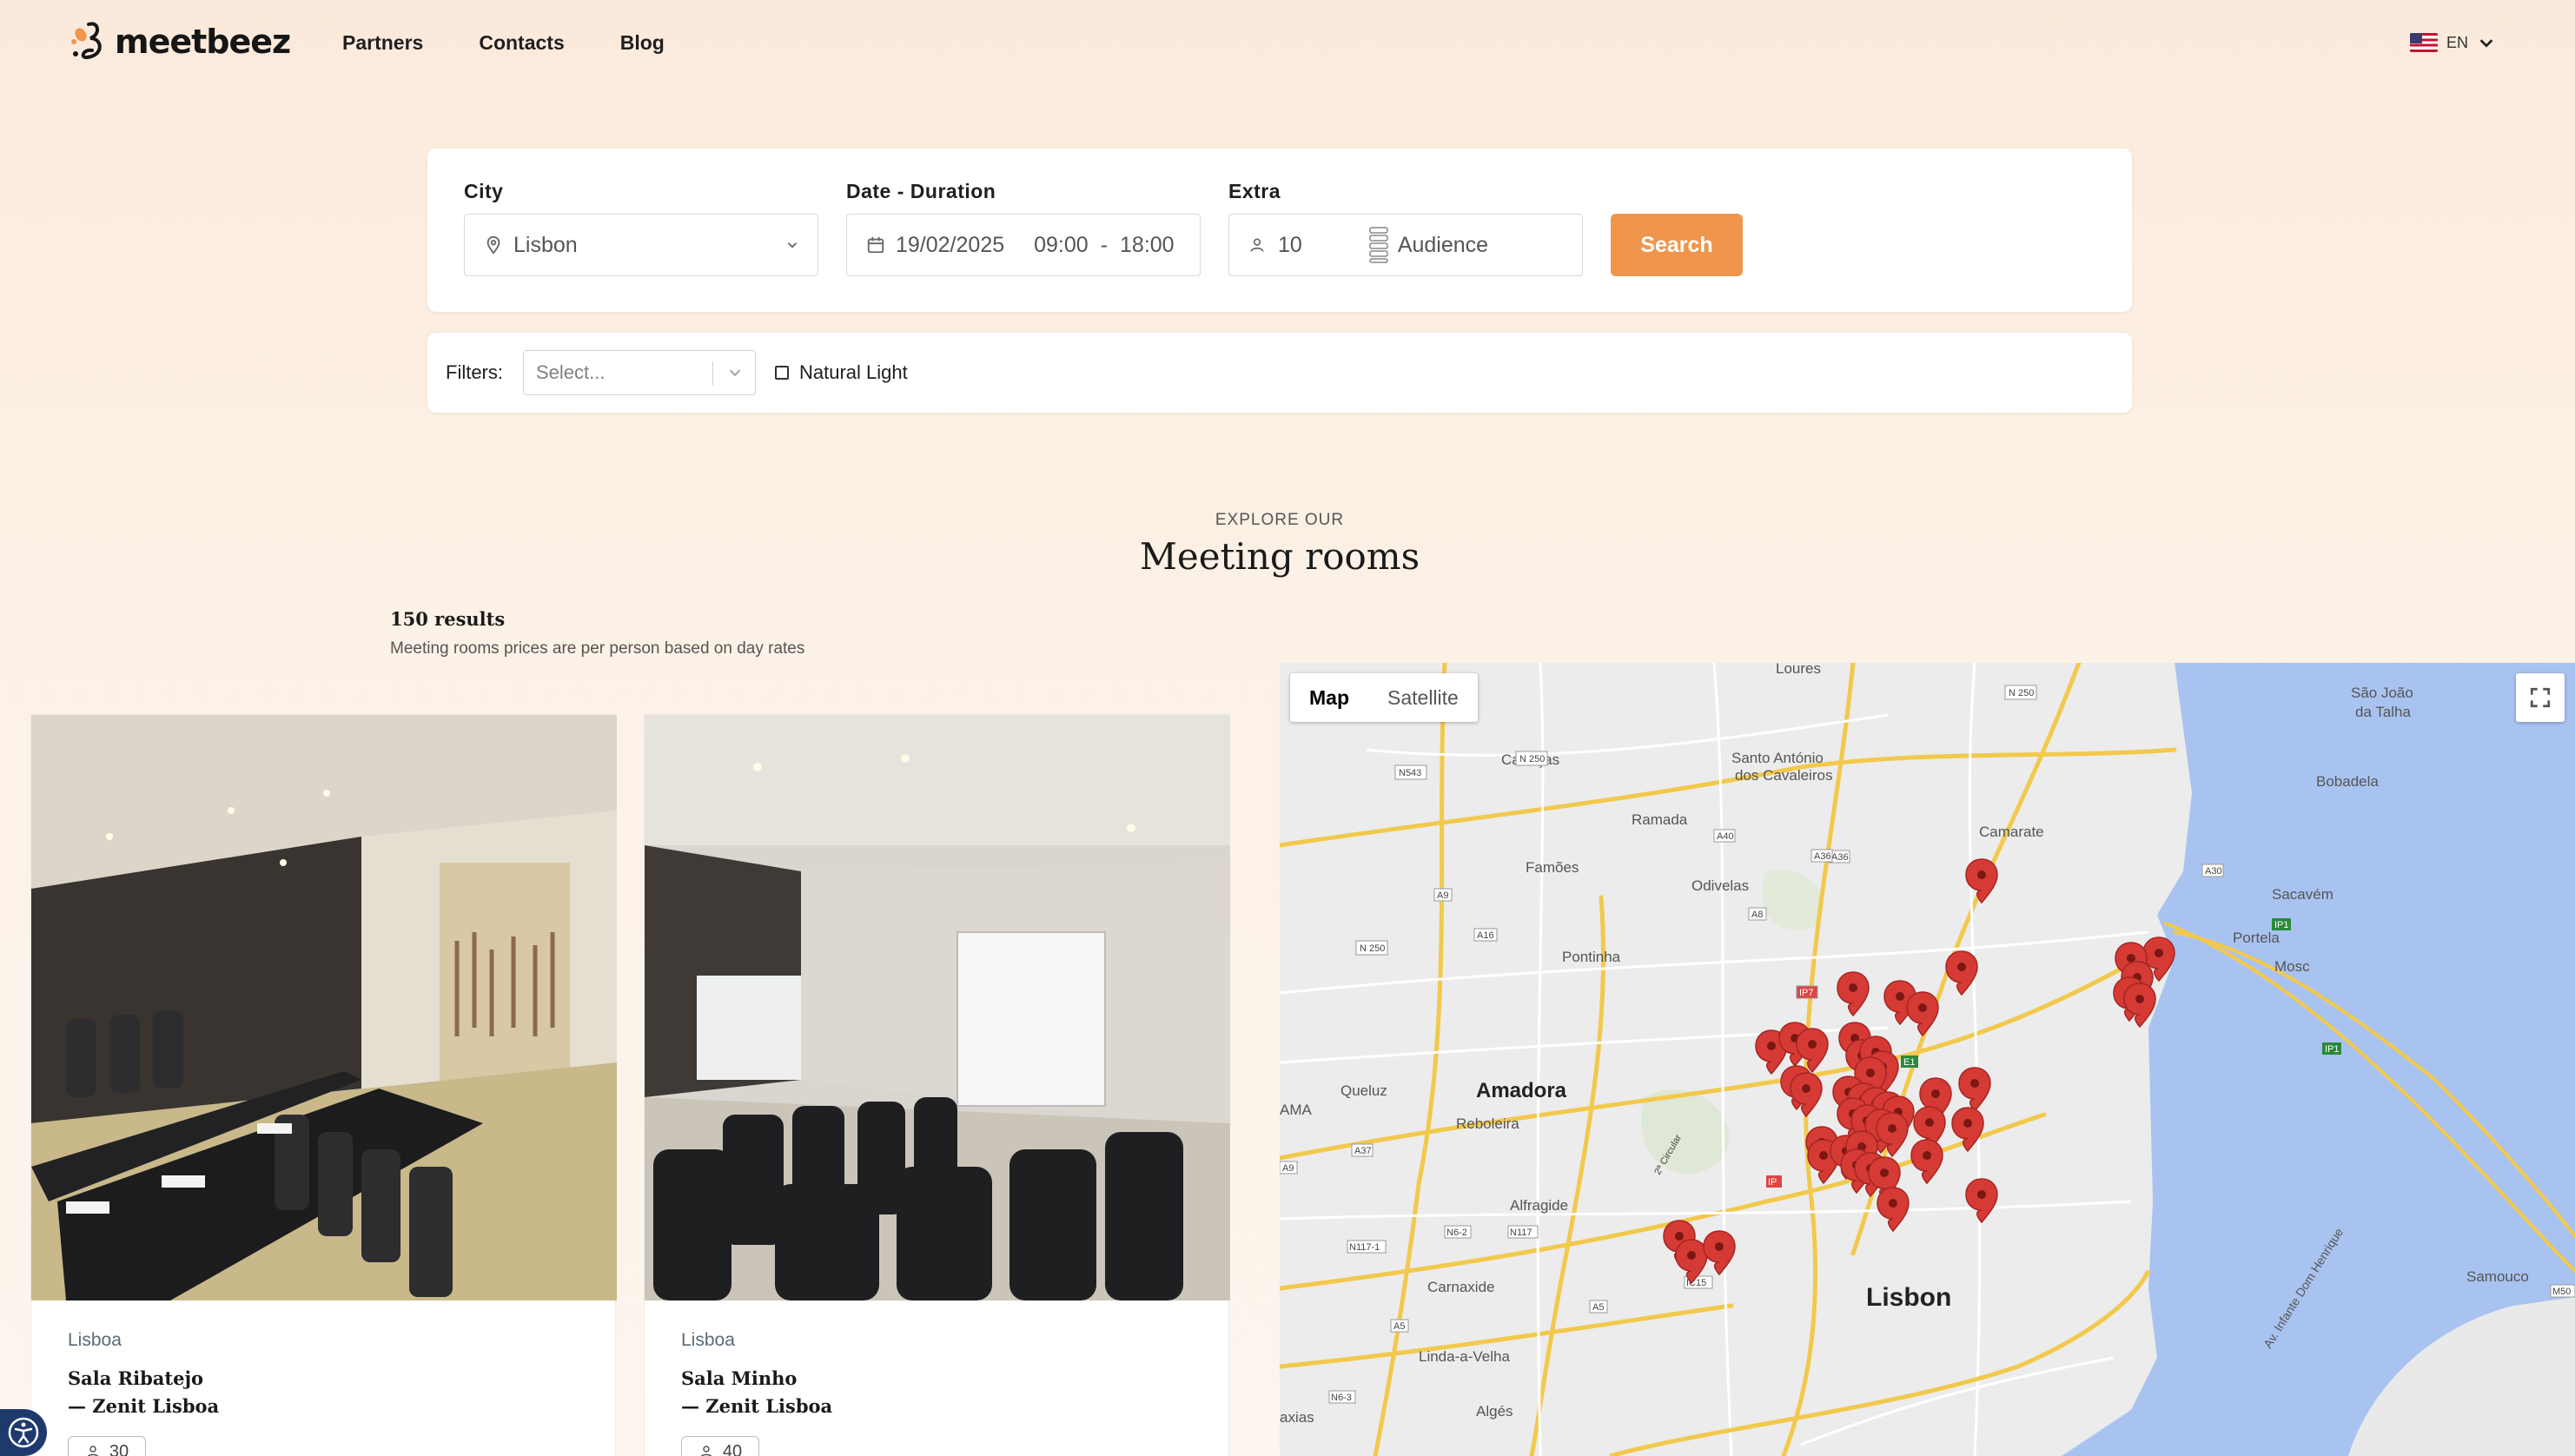 The width and height of the screenshot is (2575, 1456). Describe the element at coordinates (2382, 693) in the screenshot. I see `map-label-sao-joao: São João` at that location.